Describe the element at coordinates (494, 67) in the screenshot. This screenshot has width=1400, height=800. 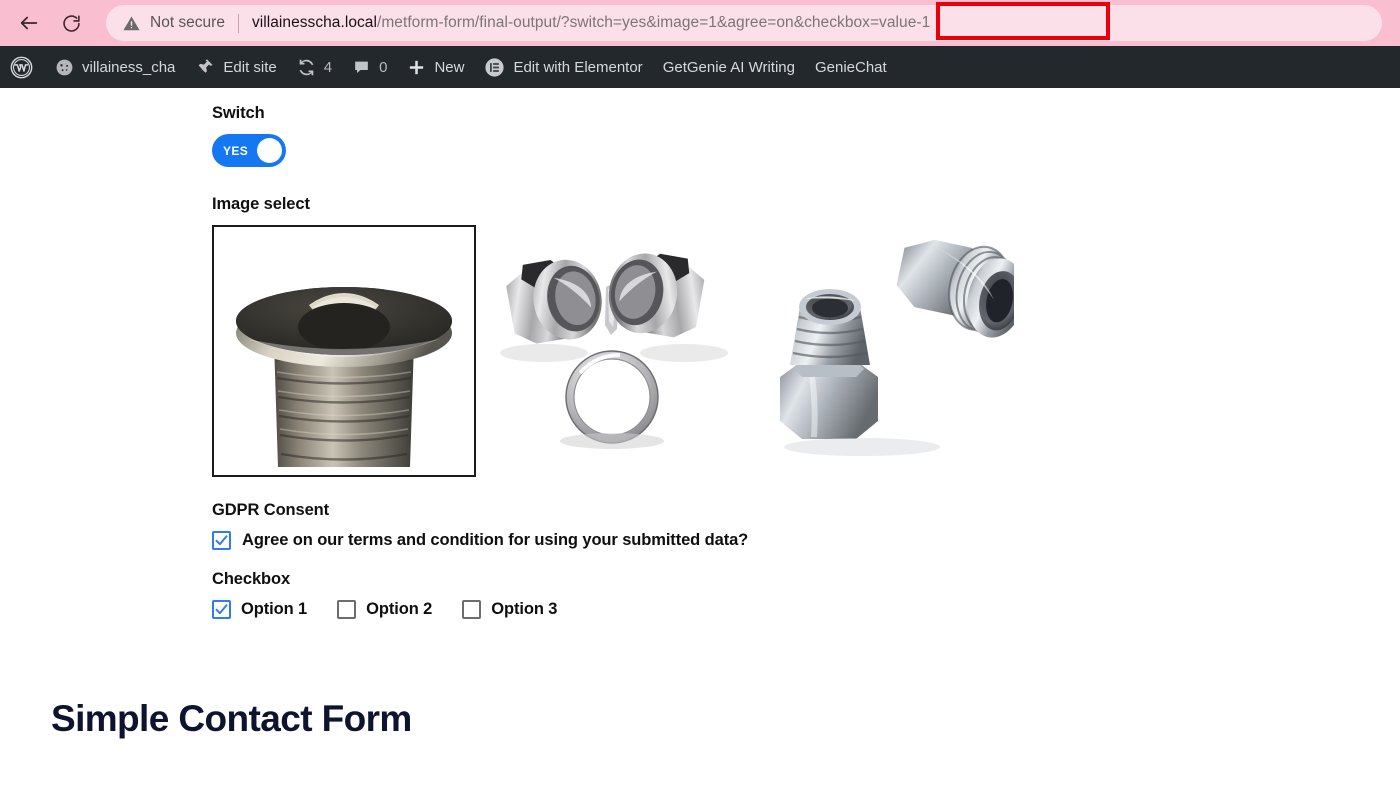
I see `elementor-icon` at that location.